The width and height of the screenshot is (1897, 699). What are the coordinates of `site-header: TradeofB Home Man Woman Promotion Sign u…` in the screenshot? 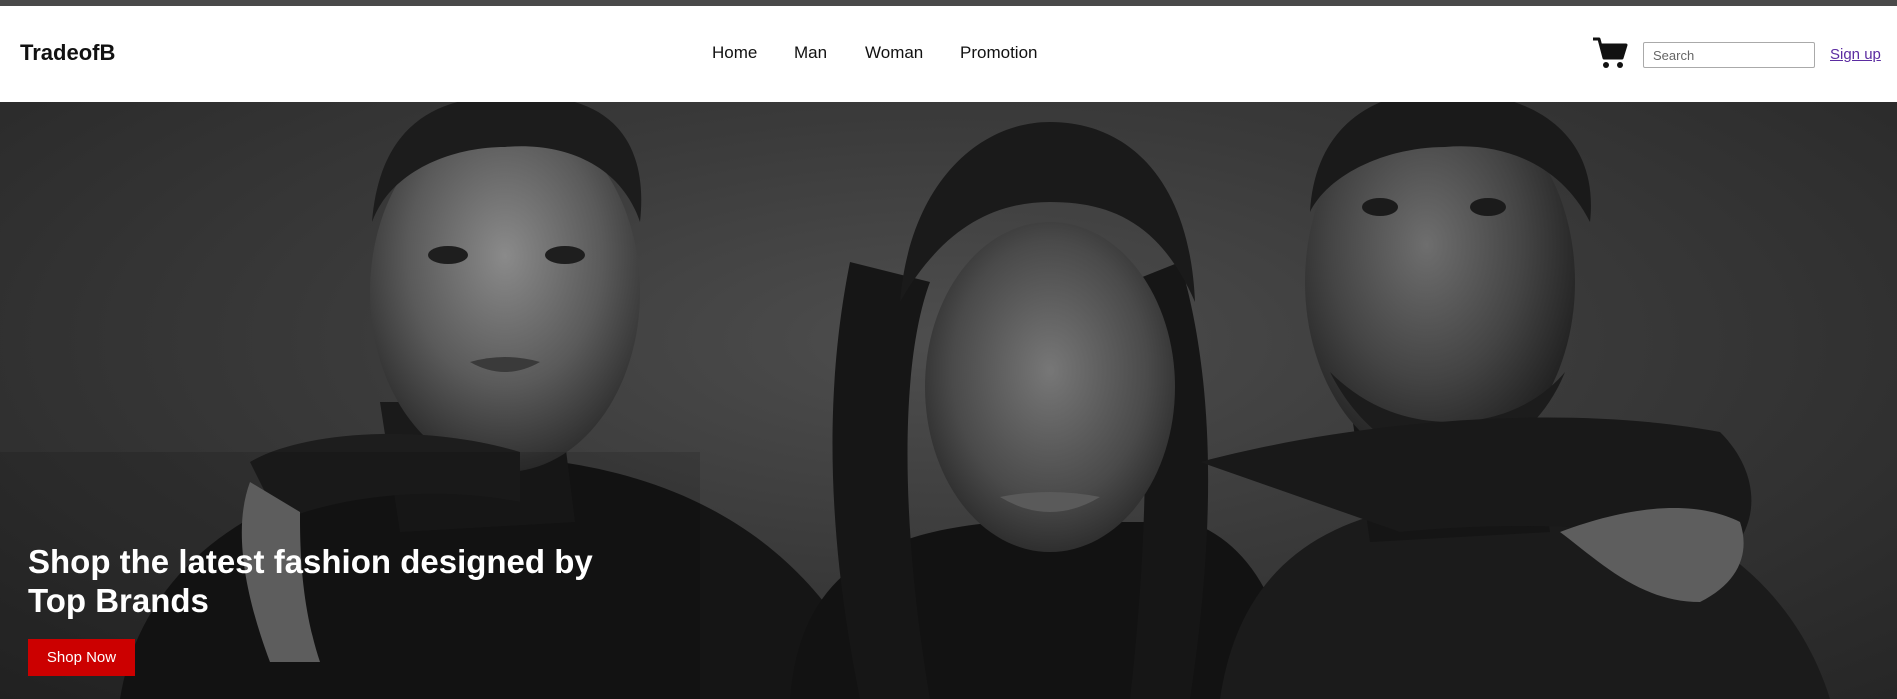 It's located at (948, 54).